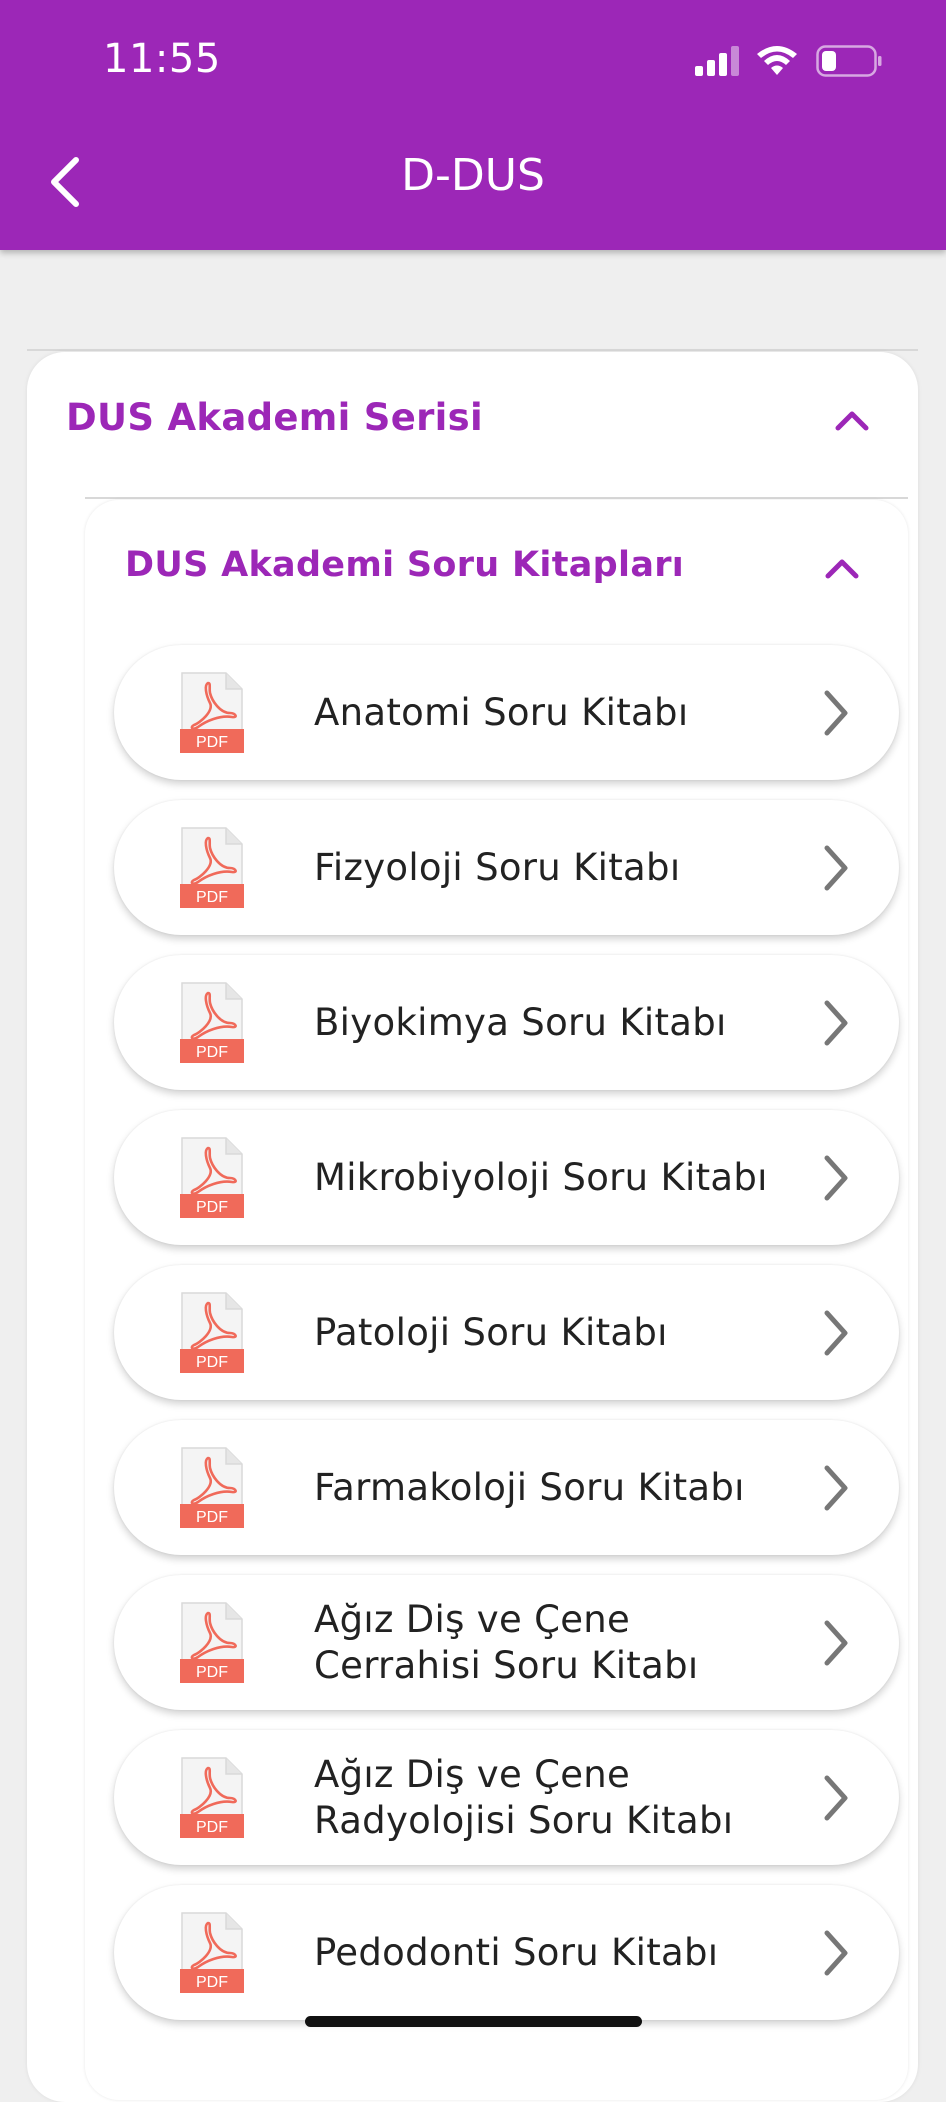  I want to click on app-header: 11:55 D-DUS, so click(473, 125).